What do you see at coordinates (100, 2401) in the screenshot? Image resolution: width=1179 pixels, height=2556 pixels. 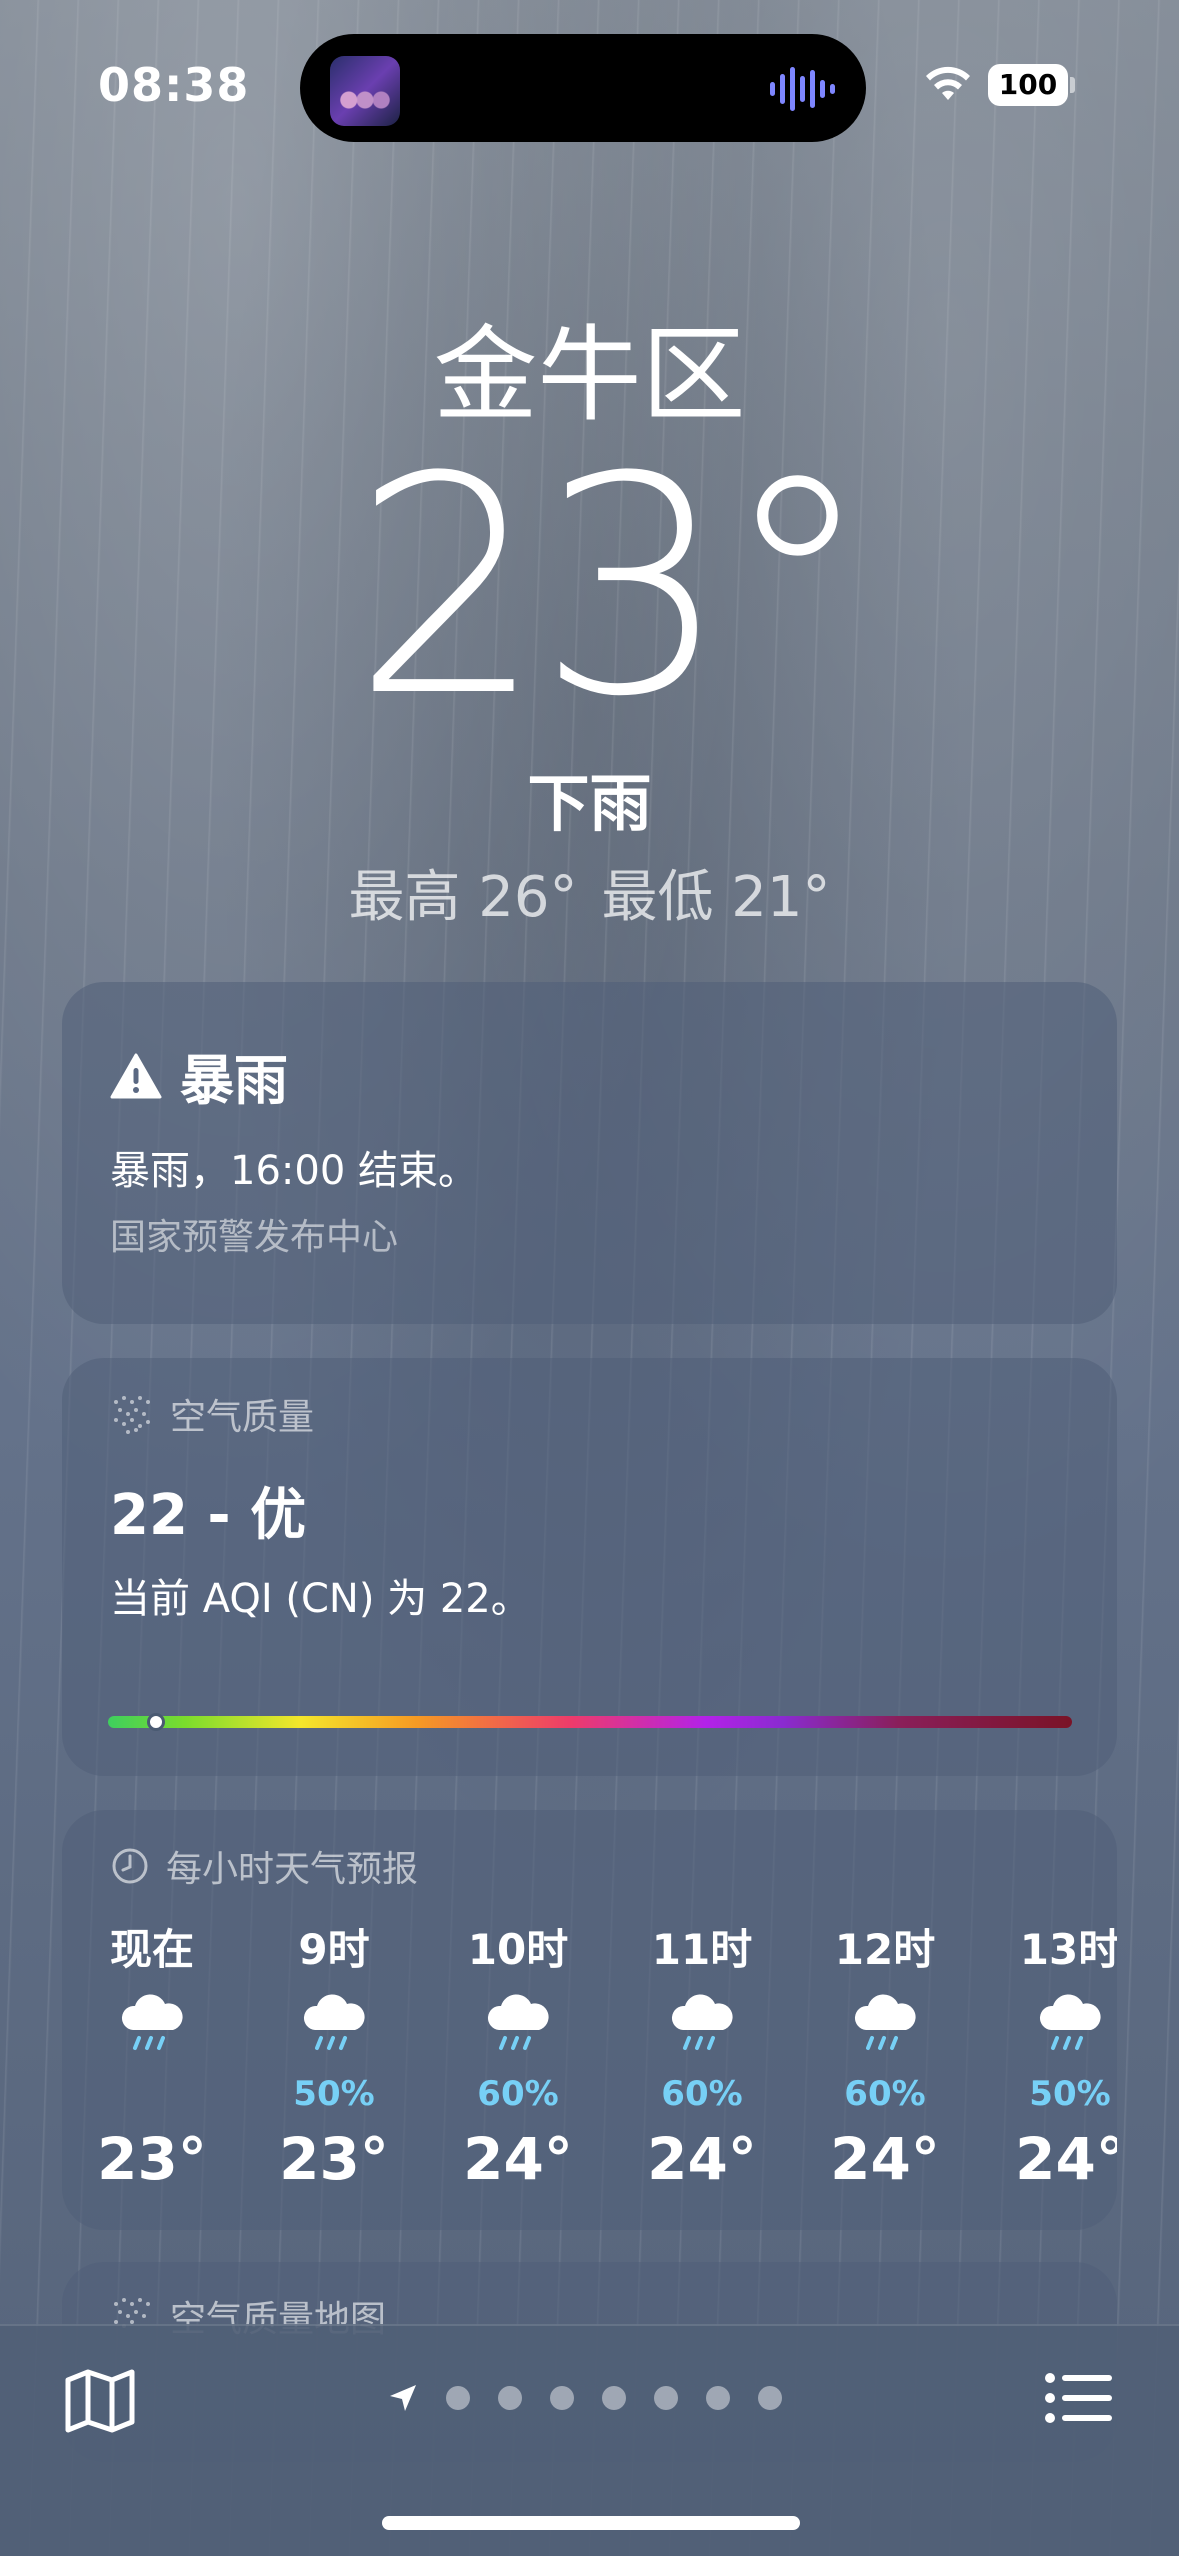 I see `map-icon` at bounding box center [100, 2401].